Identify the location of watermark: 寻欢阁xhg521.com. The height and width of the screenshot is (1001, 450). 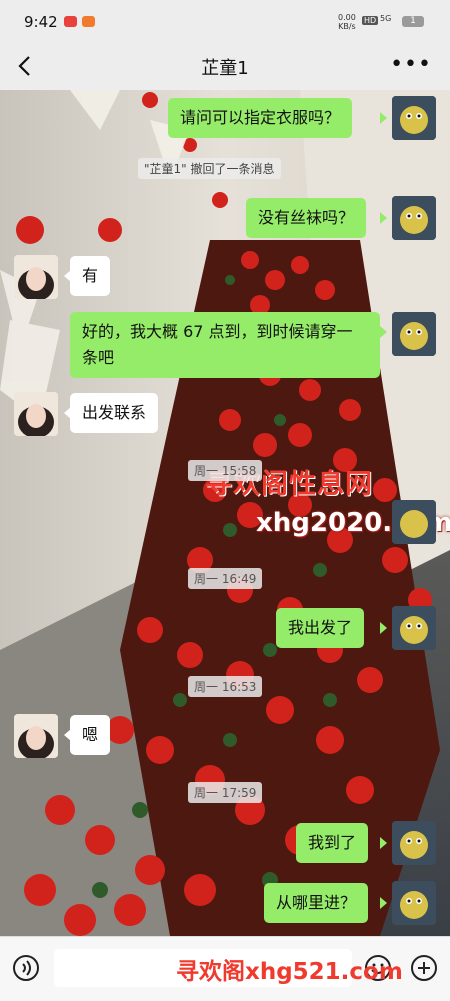
(289, 972).